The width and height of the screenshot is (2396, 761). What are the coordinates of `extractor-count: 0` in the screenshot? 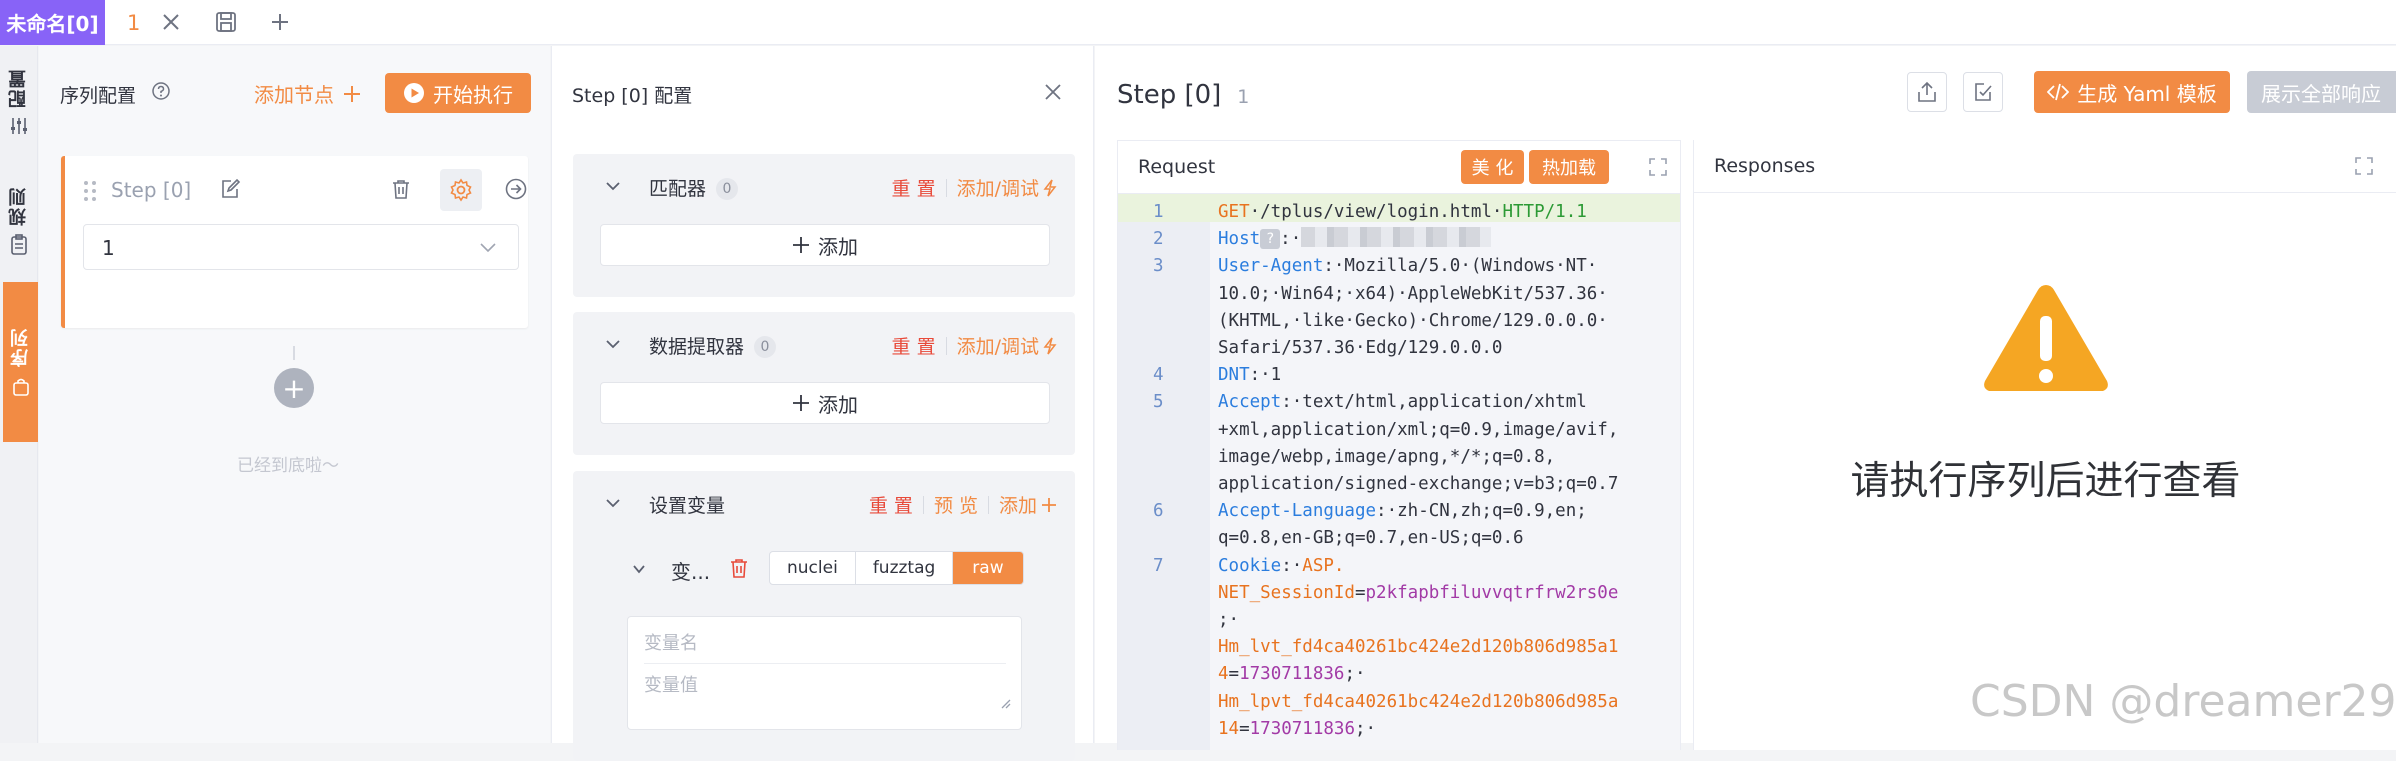 It's located at (765, 347).